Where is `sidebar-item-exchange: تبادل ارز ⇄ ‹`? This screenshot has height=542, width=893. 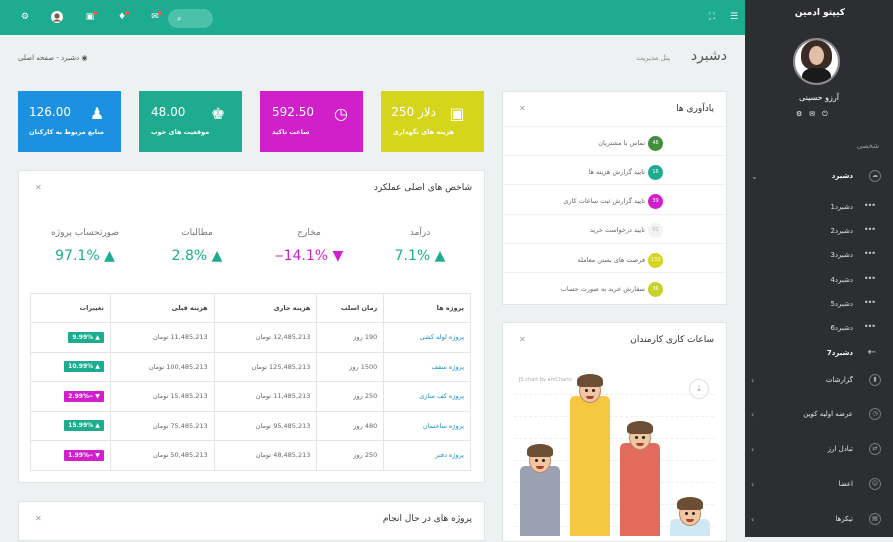 sidebar-item-exchange: تبادل ارز ⇄ ‹ is located at coordinates (819, 449).